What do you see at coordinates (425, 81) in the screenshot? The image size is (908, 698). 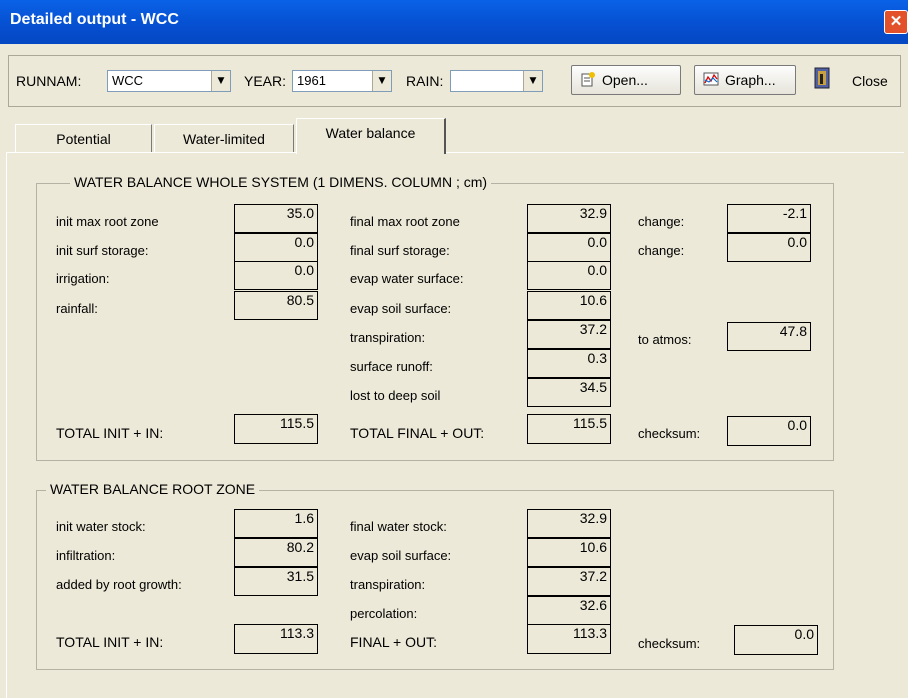 I see `rain-label: RAIN:` at bounding box center [425, 81].